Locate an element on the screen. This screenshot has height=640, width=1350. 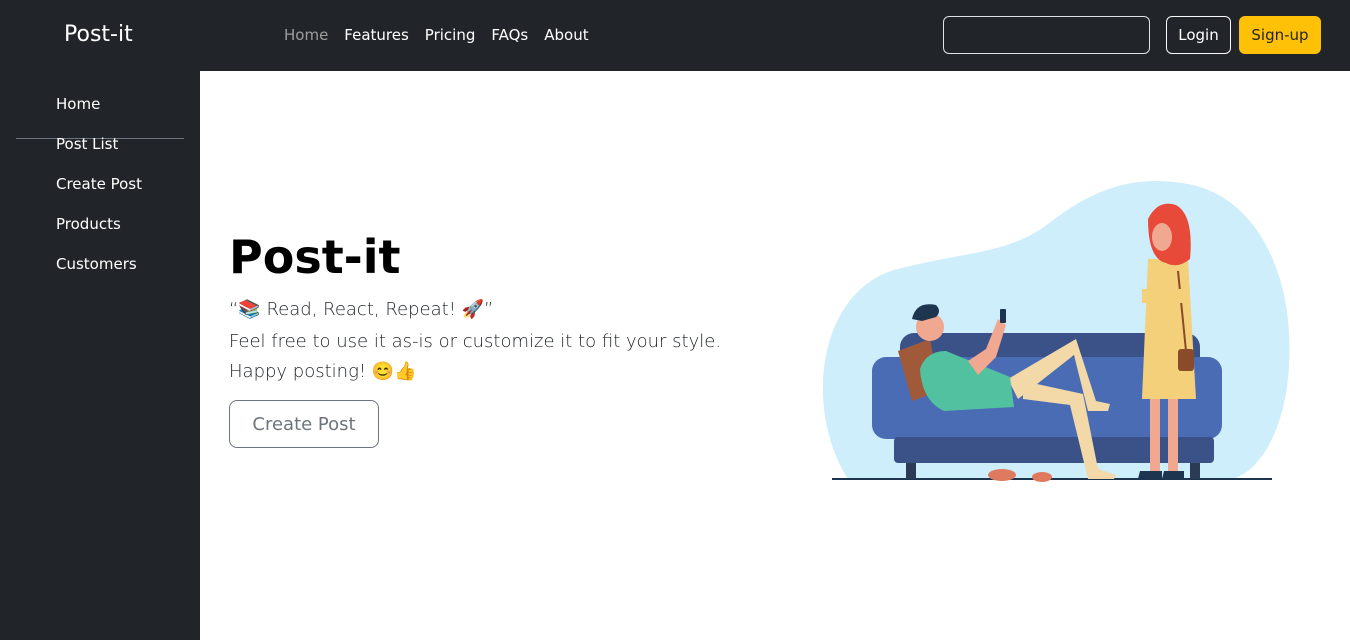
sidebar-link-customers: Customers is located at coordinates (96, 264).